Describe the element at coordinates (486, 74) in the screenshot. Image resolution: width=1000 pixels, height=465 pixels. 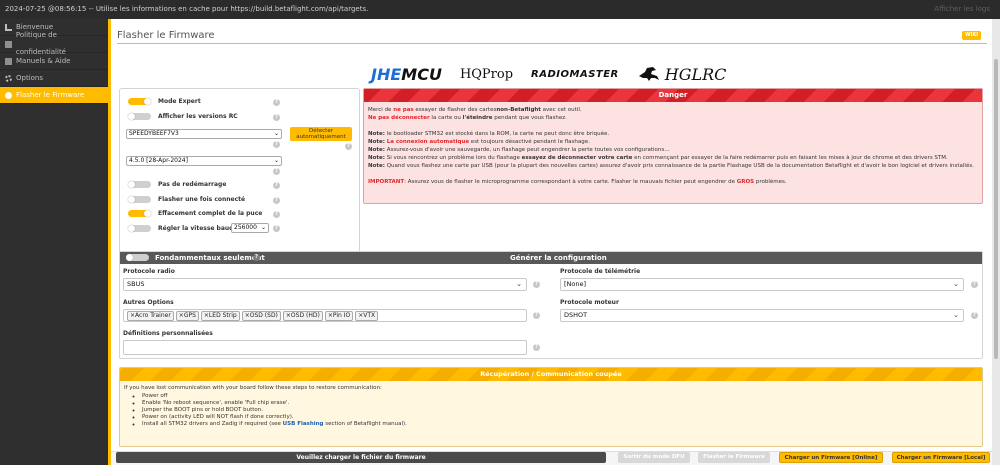
I see `hqprop-logo: HQProp` at that location.